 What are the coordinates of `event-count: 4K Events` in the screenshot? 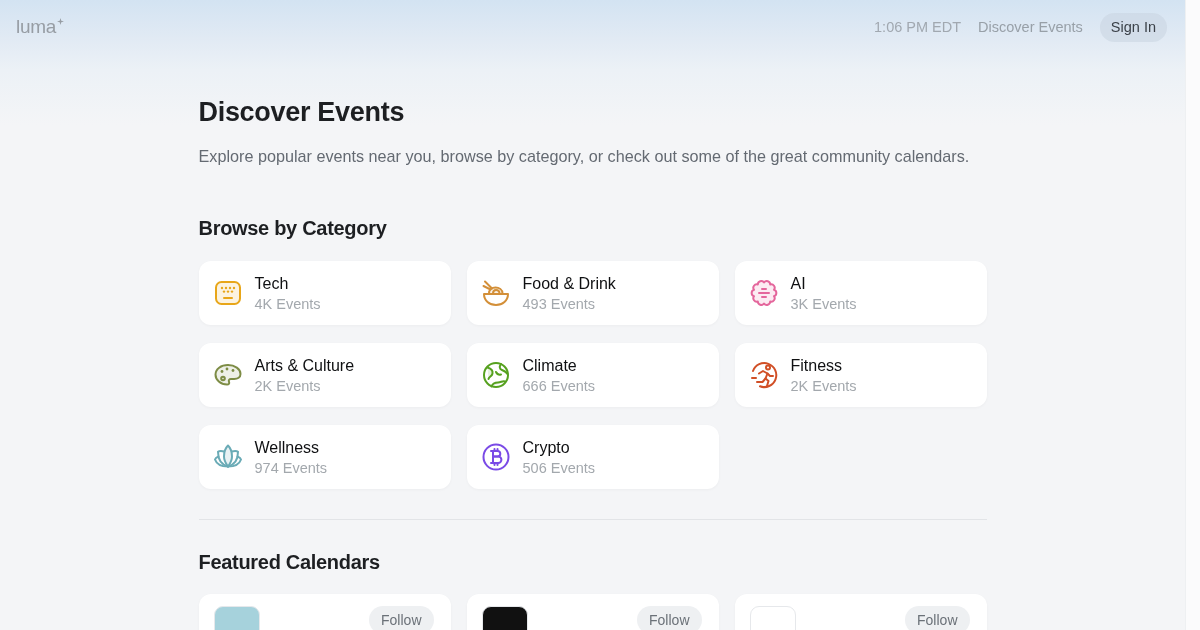 It's located at (287, 304).